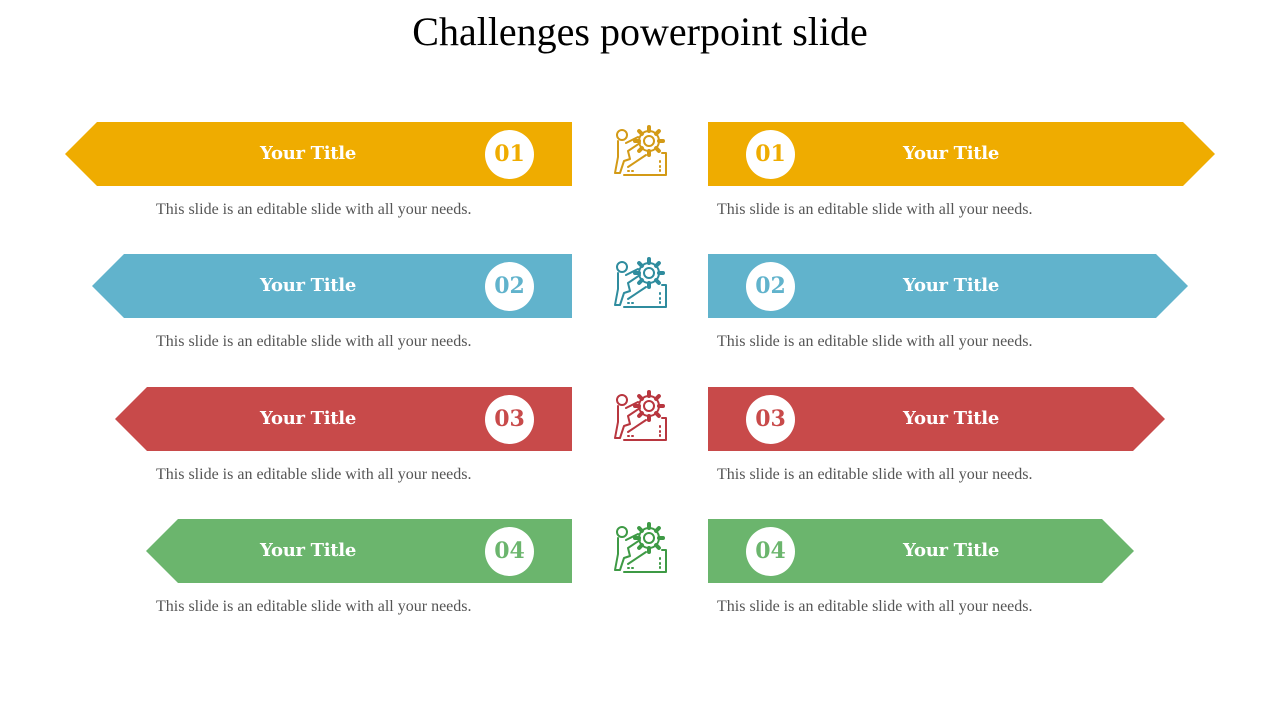  I want to click on left-number-badge: 03, so click(509, 419).